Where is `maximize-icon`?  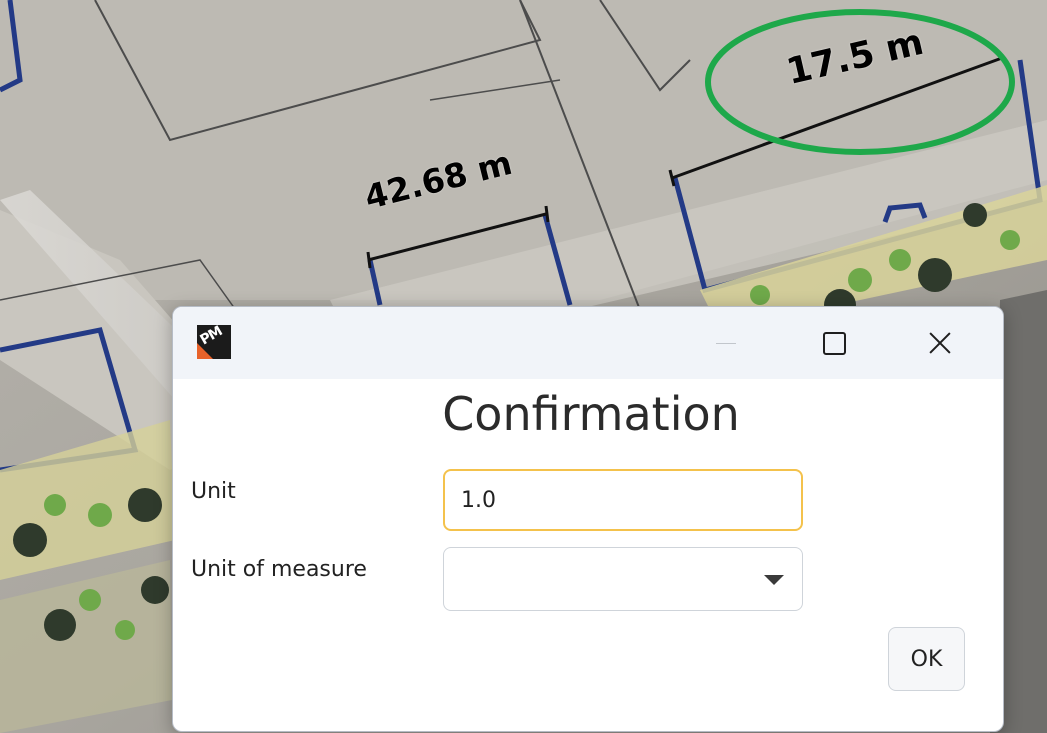
maximize-icon is located at coordinates (834, 343).